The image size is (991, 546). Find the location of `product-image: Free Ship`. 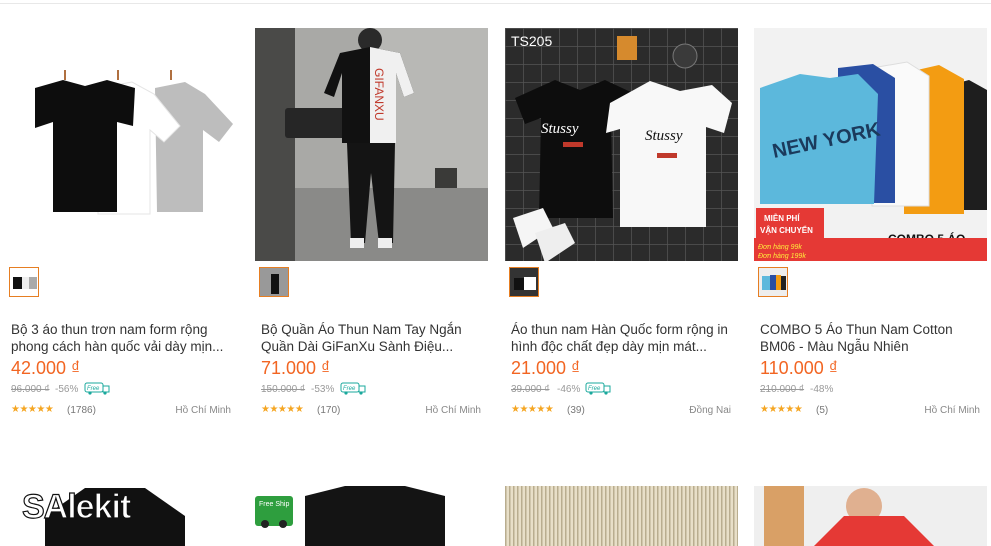

product-image: Free Ship is located at coordinates (371, 516).